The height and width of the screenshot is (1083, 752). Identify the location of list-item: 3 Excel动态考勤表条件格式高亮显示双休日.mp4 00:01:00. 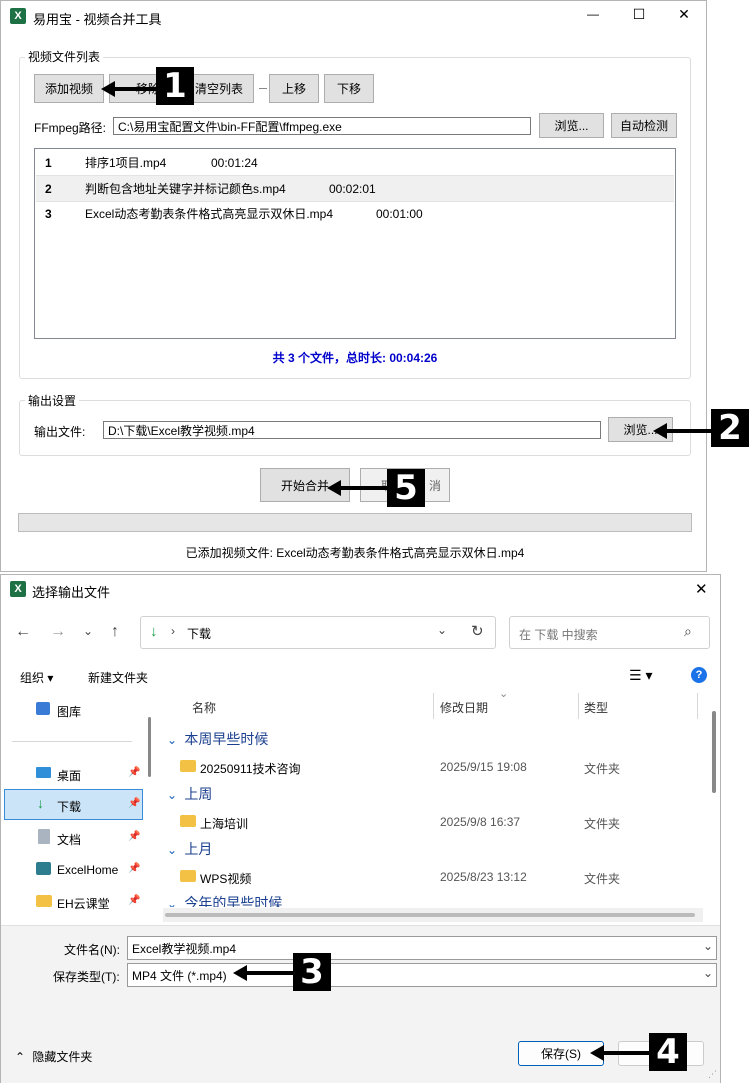
(355, 213).